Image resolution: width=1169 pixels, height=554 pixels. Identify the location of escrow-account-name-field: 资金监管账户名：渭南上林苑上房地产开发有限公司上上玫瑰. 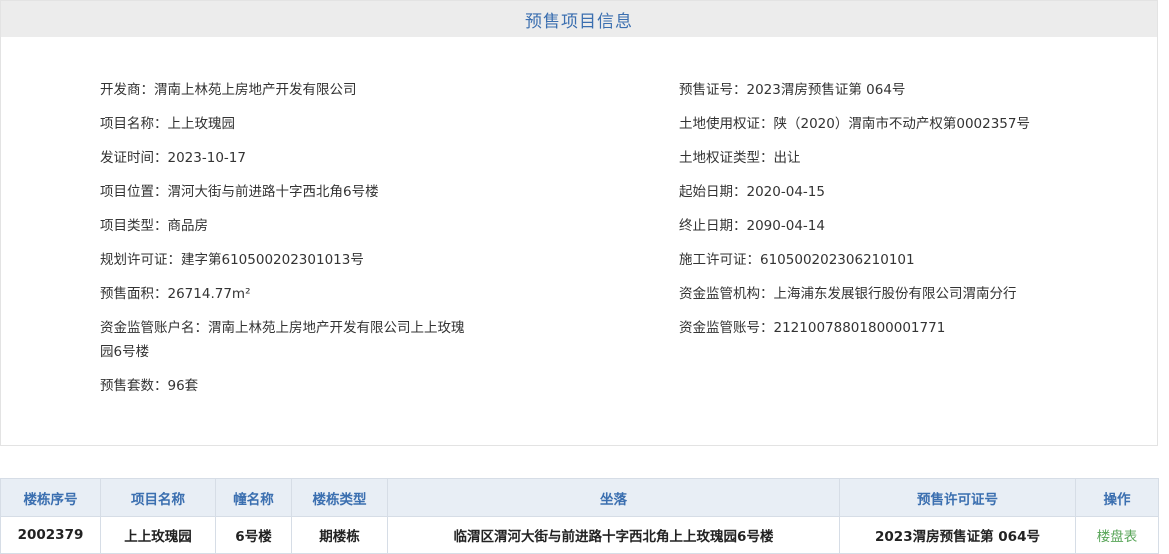
(282, 328).